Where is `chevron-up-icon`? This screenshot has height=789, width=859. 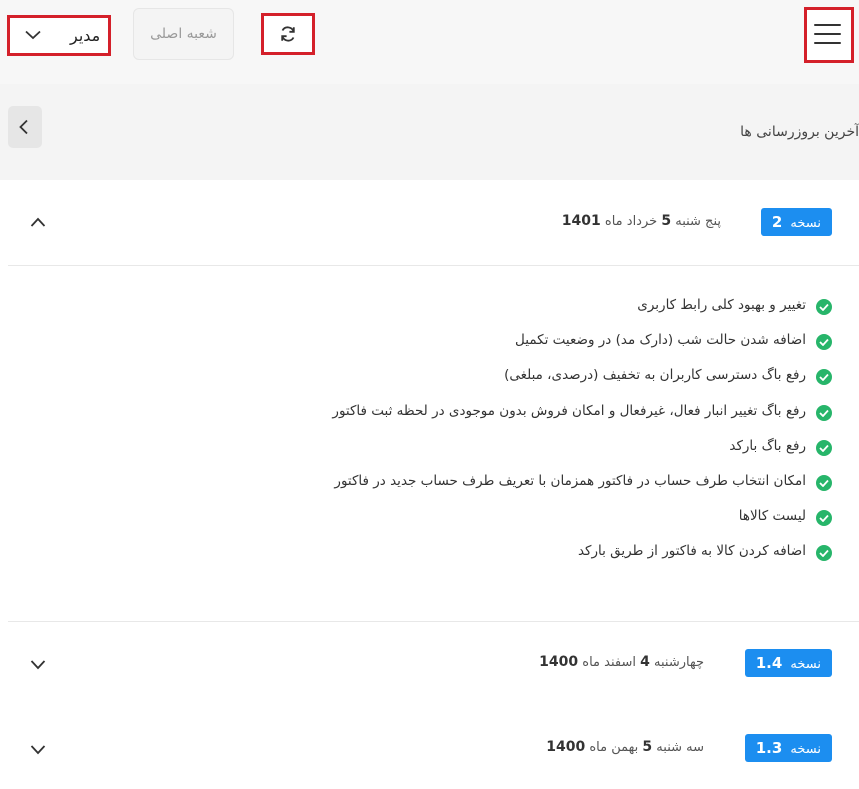
chevron-up-icon is located at coordinates (38, 222).